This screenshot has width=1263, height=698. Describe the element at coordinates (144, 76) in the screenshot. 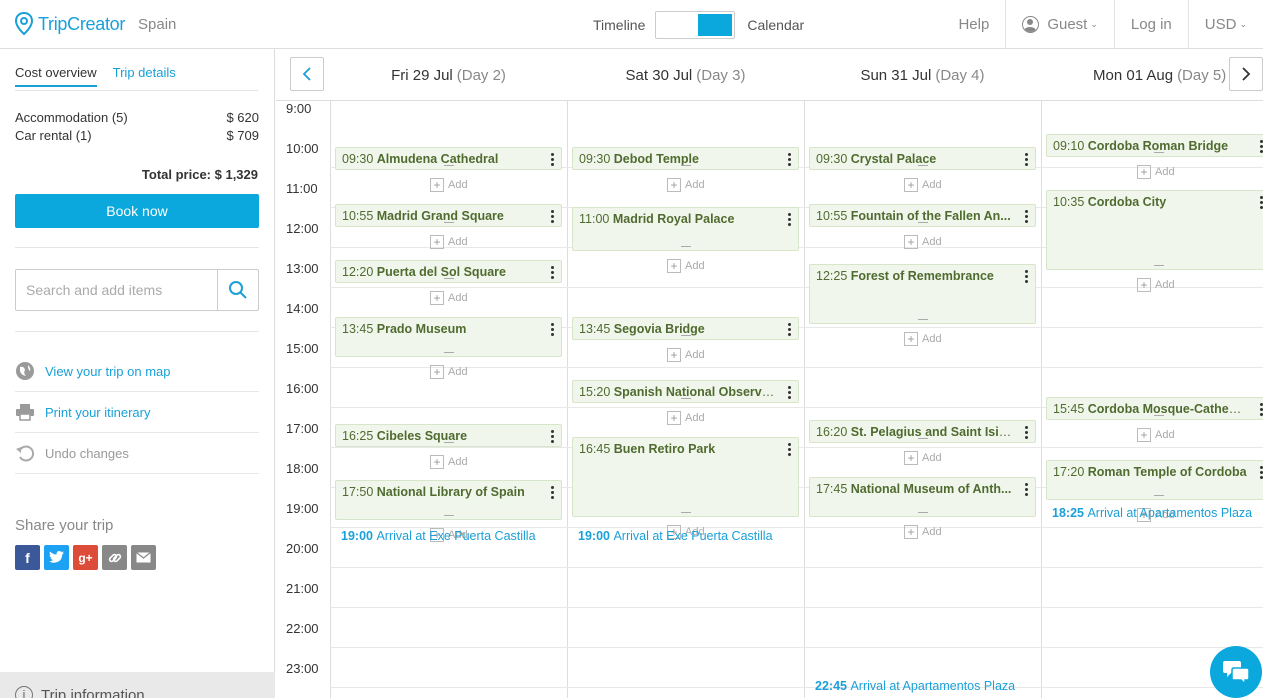

I see `tab-trip-details: Trip details` at that location.